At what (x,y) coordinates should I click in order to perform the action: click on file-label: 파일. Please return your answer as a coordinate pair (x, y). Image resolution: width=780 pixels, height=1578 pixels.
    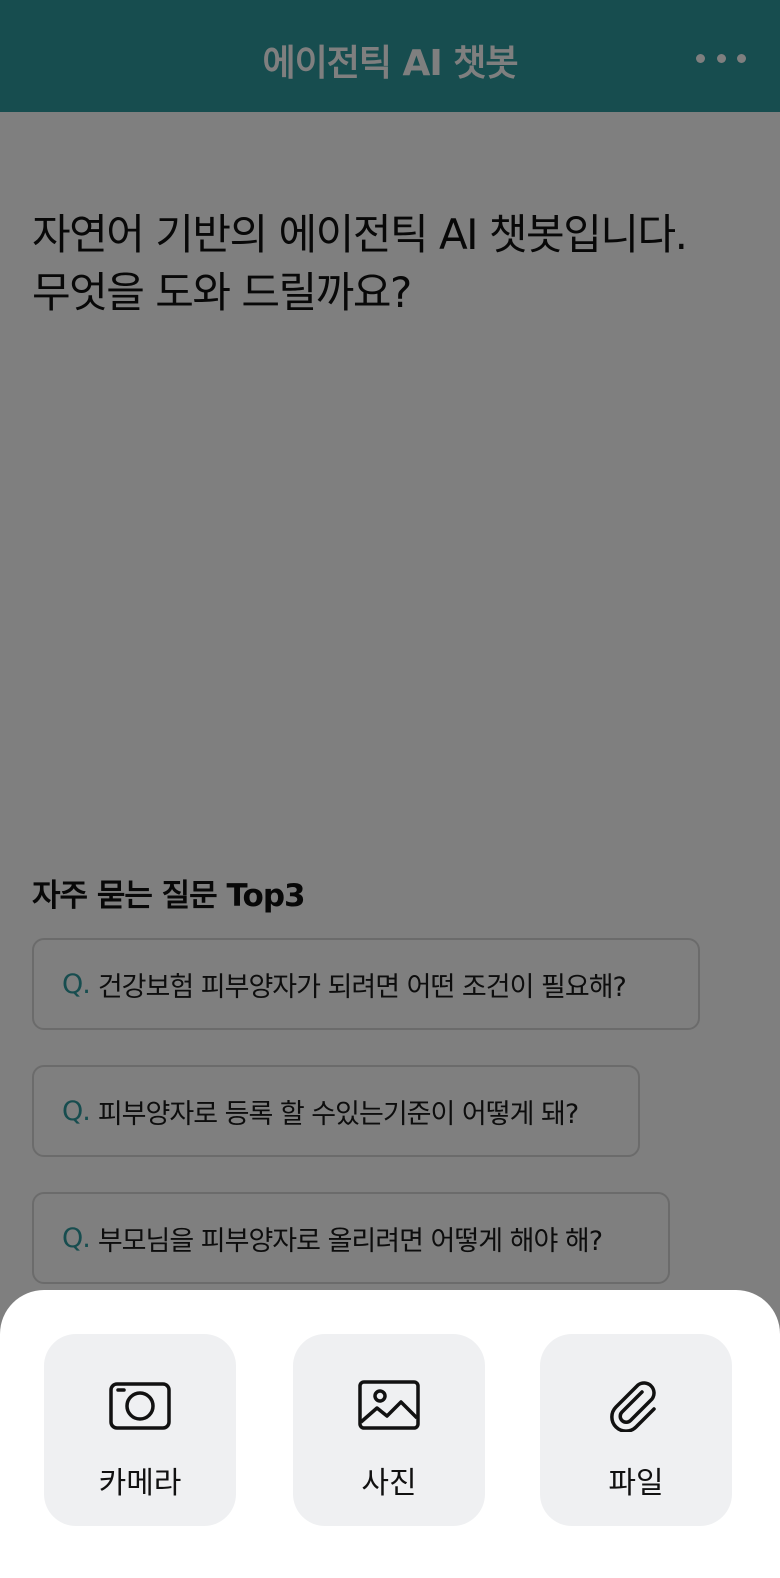
    Looking at the image, I should click on (636, 1483).